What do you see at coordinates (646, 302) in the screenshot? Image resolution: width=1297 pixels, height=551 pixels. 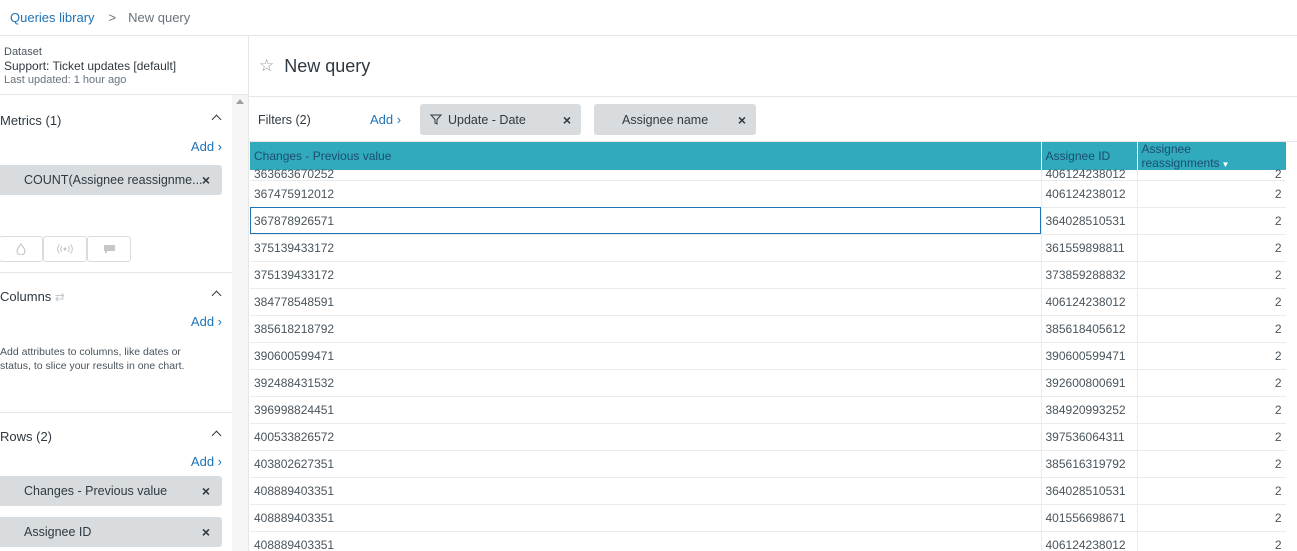 I see `table-cell: 384778548591` at bounding box center [646, 302].